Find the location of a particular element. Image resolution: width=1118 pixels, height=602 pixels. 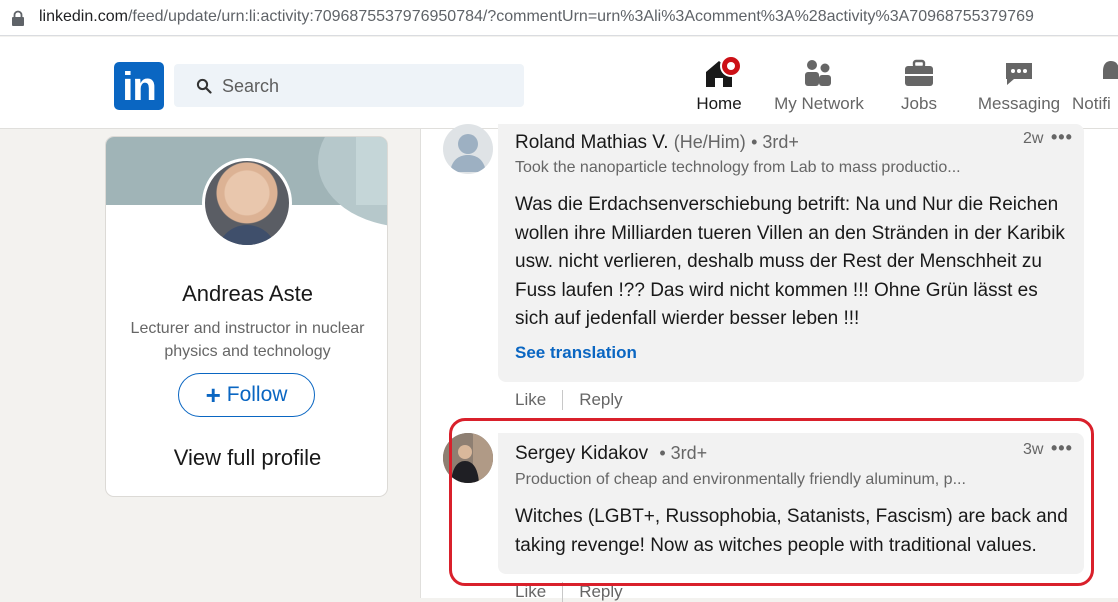

nav-my-network: My Network is located at coordinates (819, 90).